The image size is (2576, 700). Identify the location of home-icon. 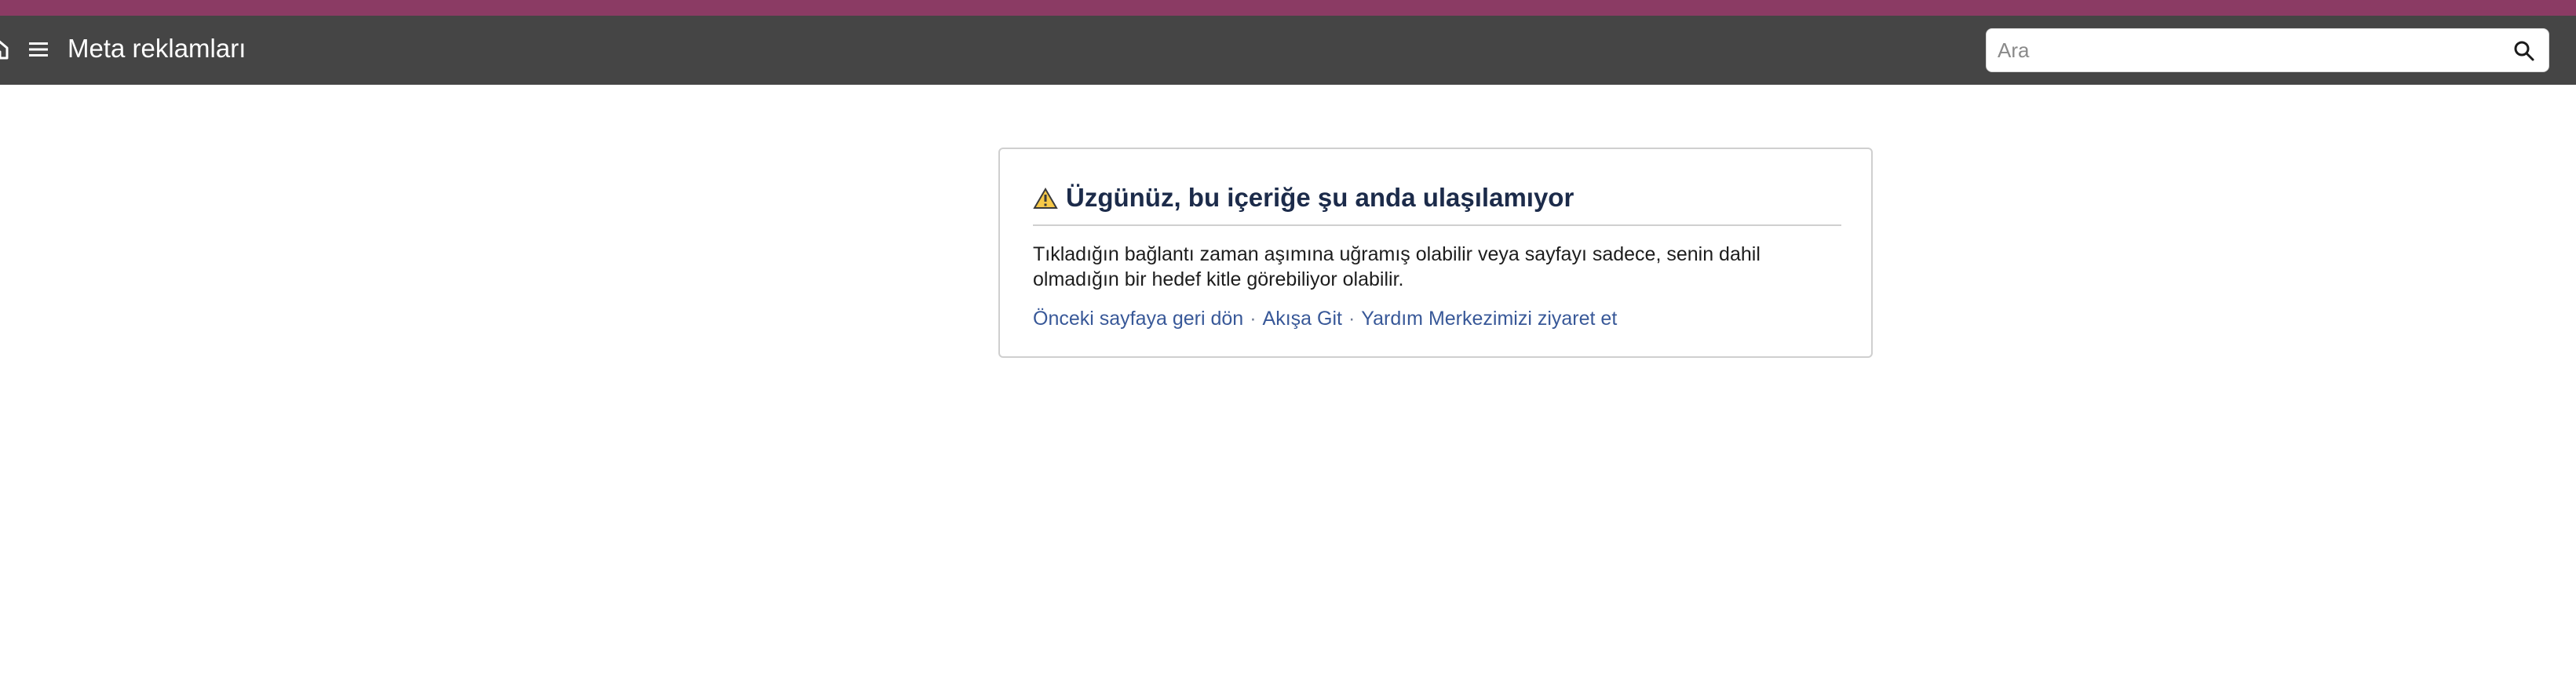
(4, 49).